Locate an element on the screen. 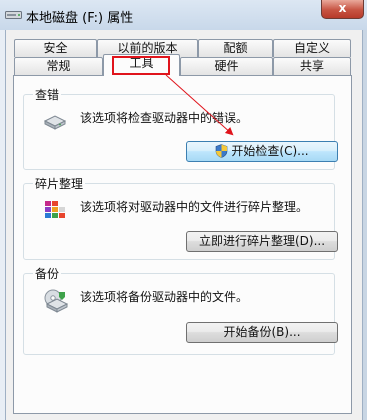 Image resolution: width=367 pixels, height=420 pixels. annotation-arrow is located at coordinates (199, 105).